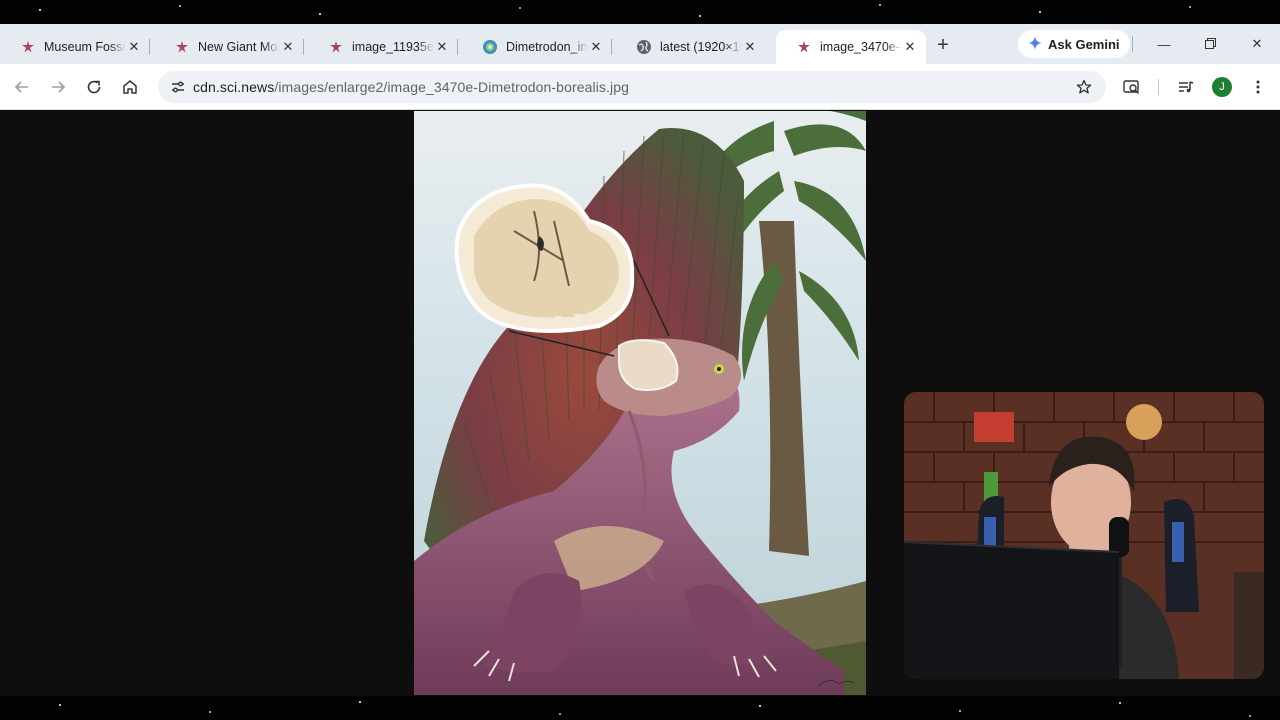  I want to click on back-button, so click(22, 87).